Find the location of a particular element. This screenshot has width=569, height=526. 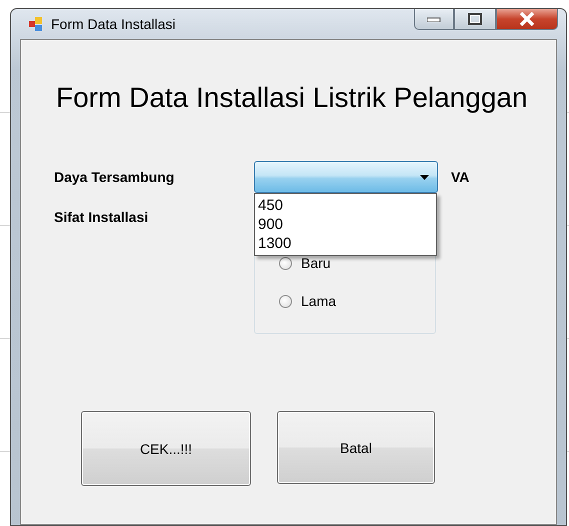

maximize-icon is located at coordinates (475, 19).